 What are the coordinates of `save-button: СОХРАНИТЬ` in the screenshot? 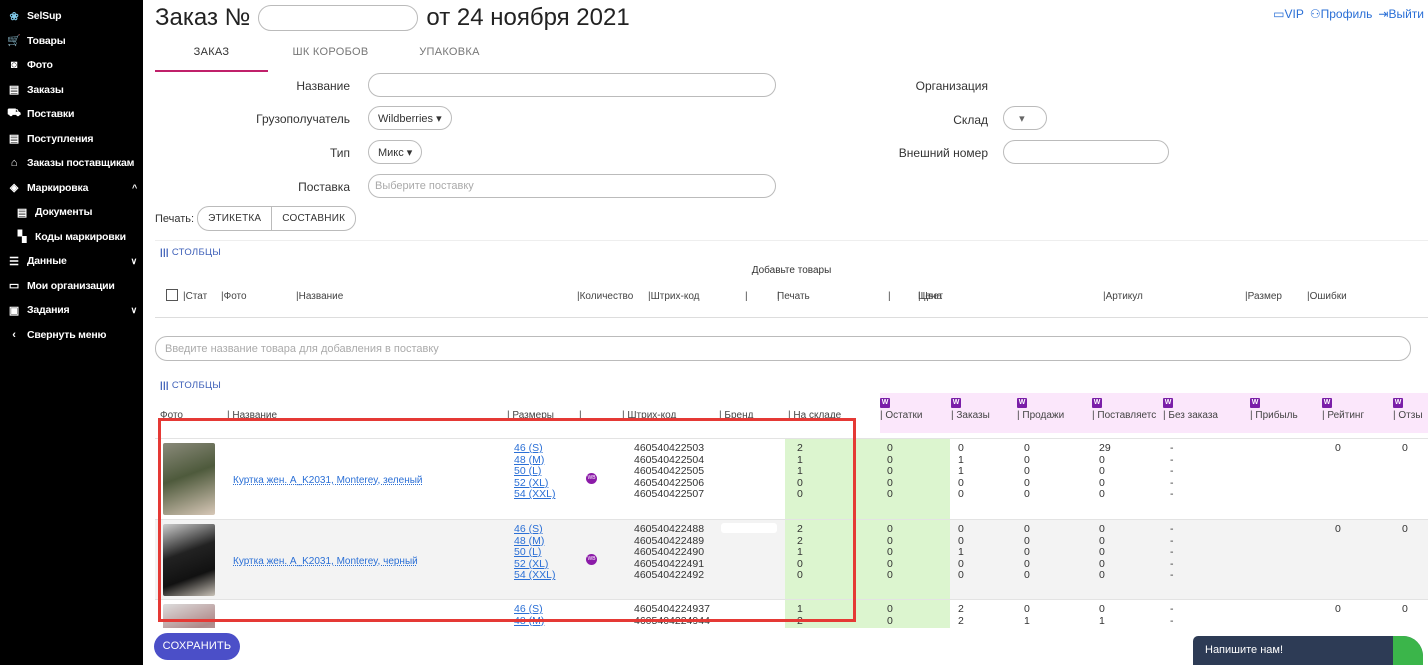 It's located at (197, 646).